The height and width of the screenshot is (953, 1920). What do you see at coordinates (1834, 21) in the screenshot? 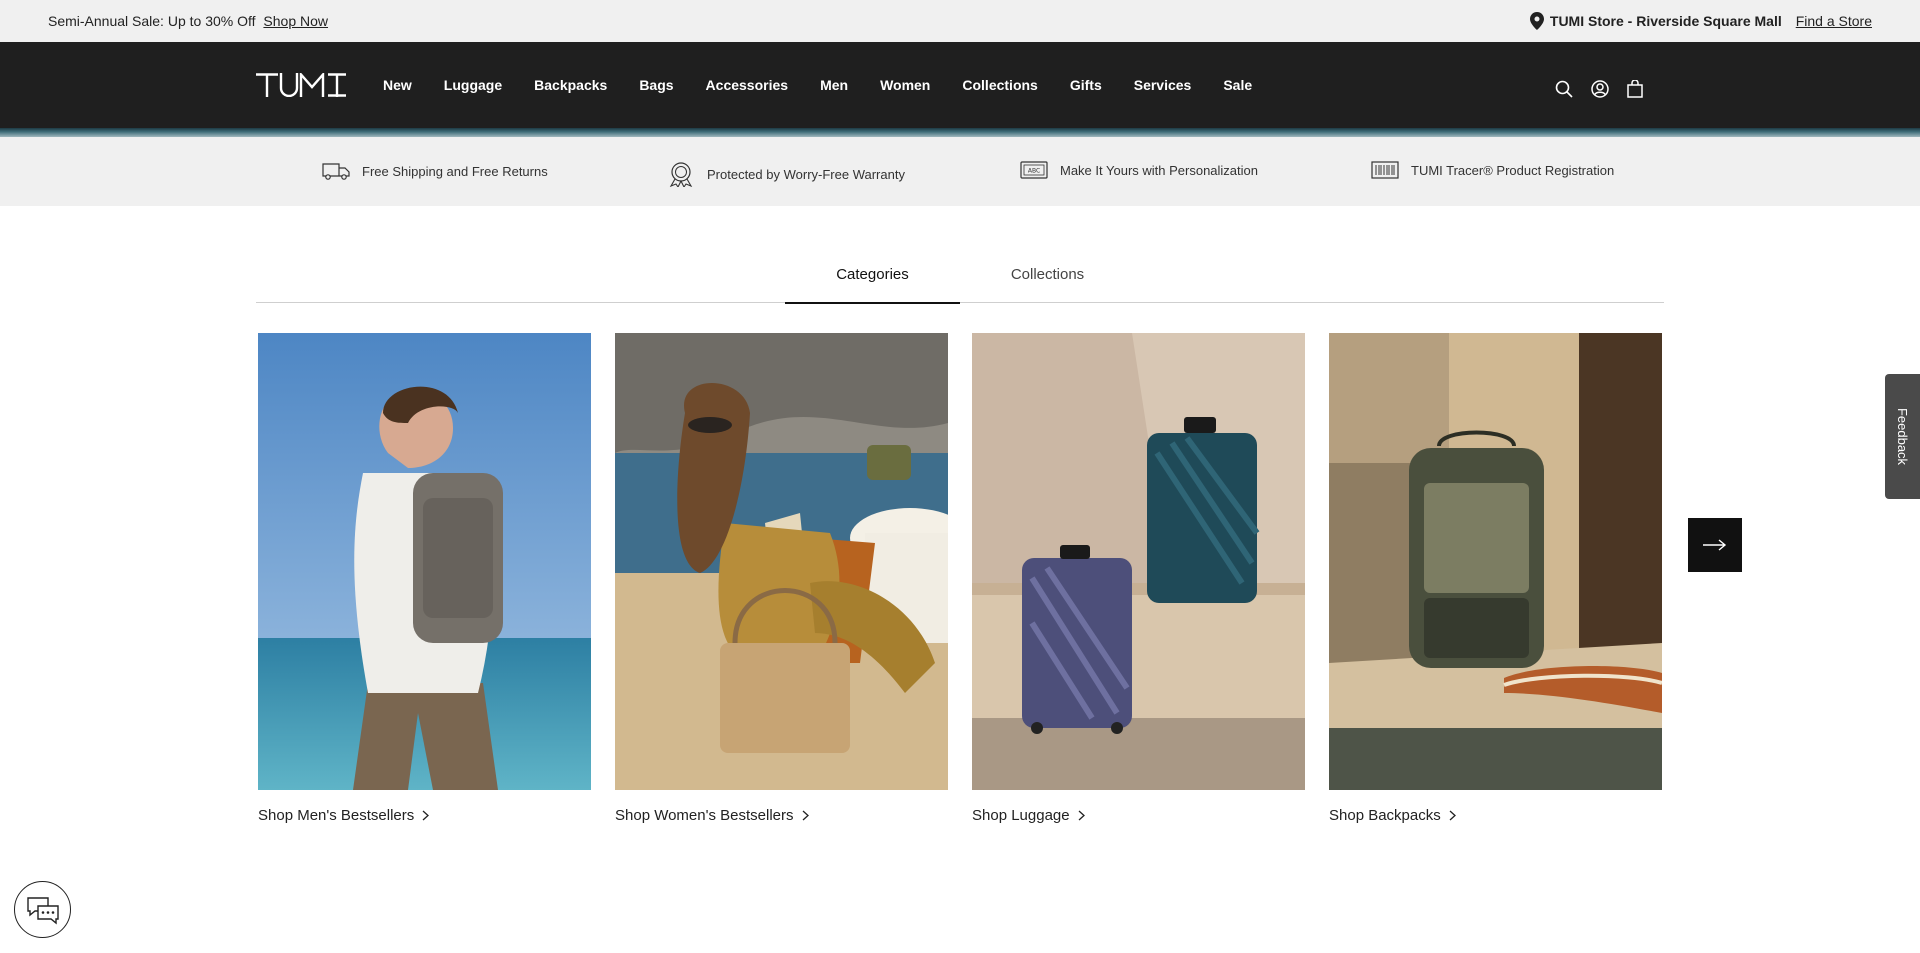
I see `find-store-link: Find a Store` at bounding box center [1834, 21].